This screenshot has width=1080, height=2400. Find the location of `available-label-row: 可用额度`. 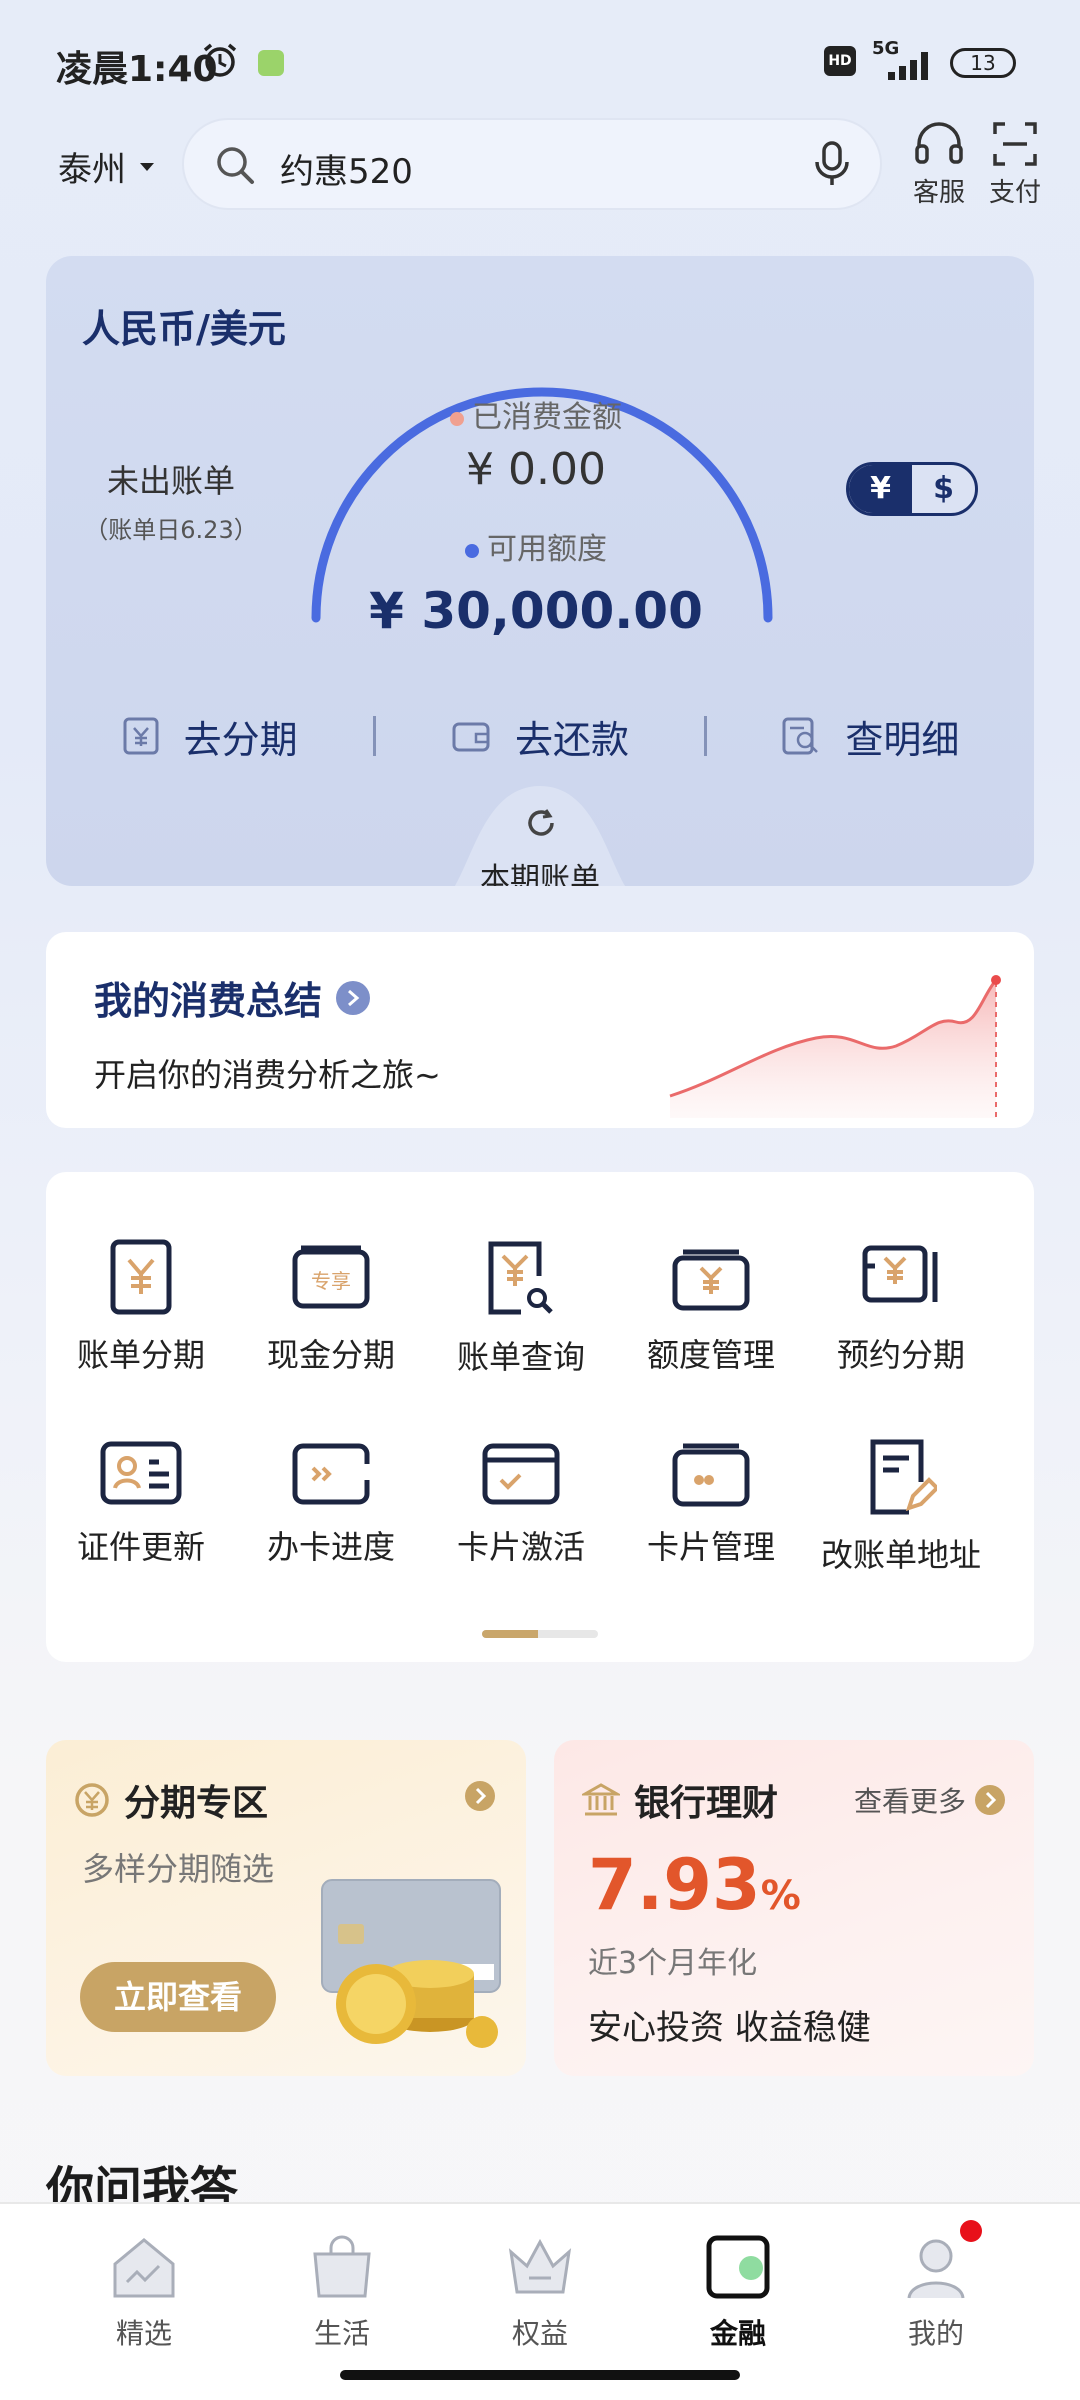

available-label-row: 可用额度 is located at coordinates (536, 546).